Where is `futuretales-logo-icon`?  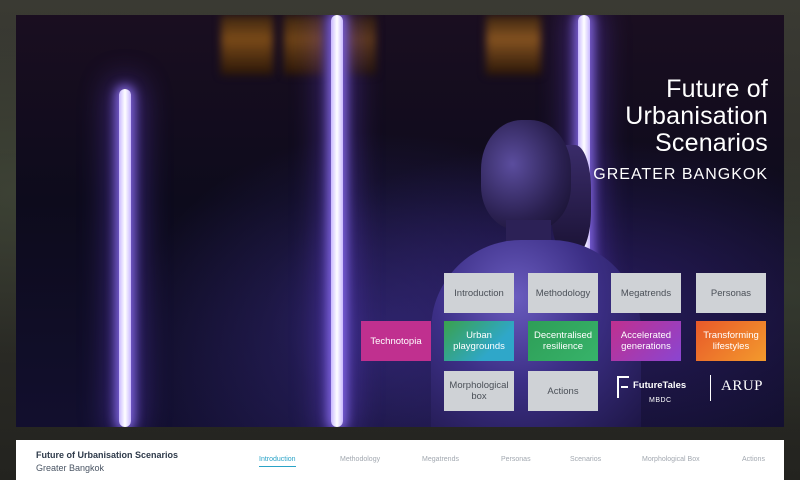 futuretales-logo-icon is located at coordinates (623, 387).